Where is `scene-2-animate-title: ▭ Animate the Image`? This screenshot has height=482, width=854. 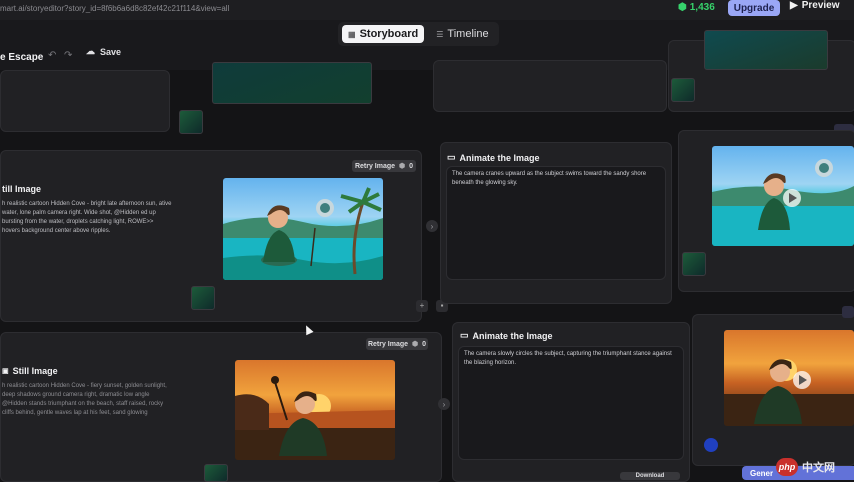 scene-2-animate-title: ▭ Animate the Image is located at coordinates (506, 335).